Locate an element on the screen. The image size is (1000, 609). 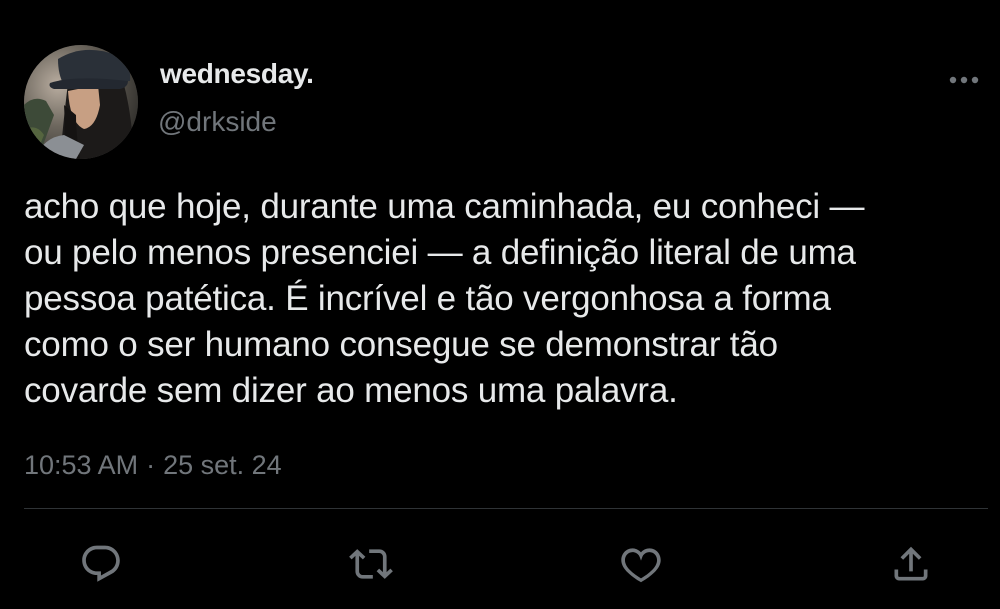
reply-icon is located at coordinates (101, 563).